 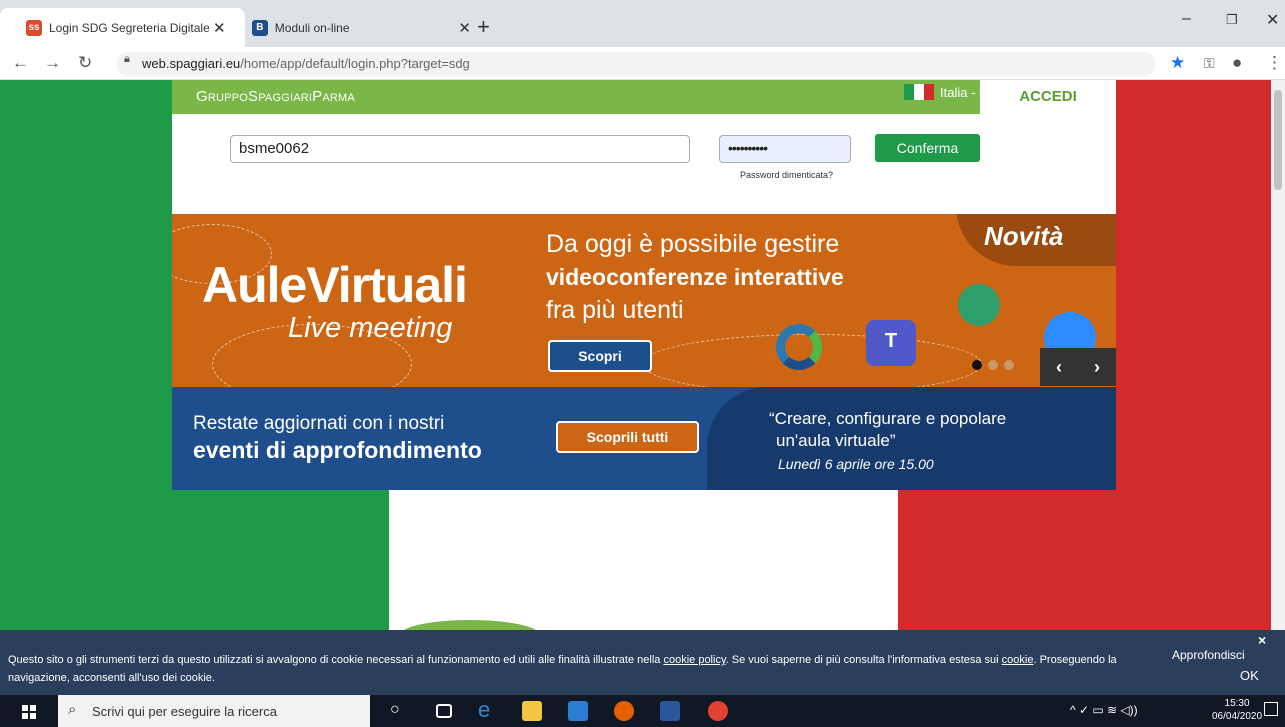 What do you see at coordinates (1177, 63) in the screenshot?
I see `bookmark-star-icon: ★` at bounding box center [1177, 63].